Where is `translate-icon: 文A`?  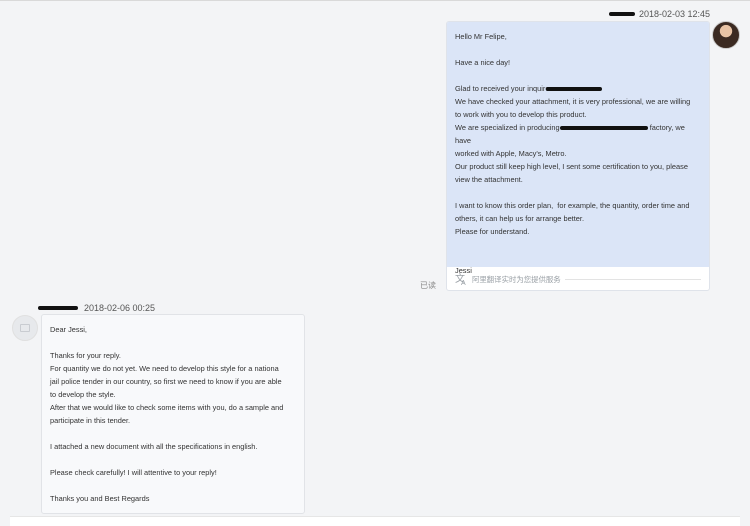 translate-icon: 文A is located at coordinates (460, 280).